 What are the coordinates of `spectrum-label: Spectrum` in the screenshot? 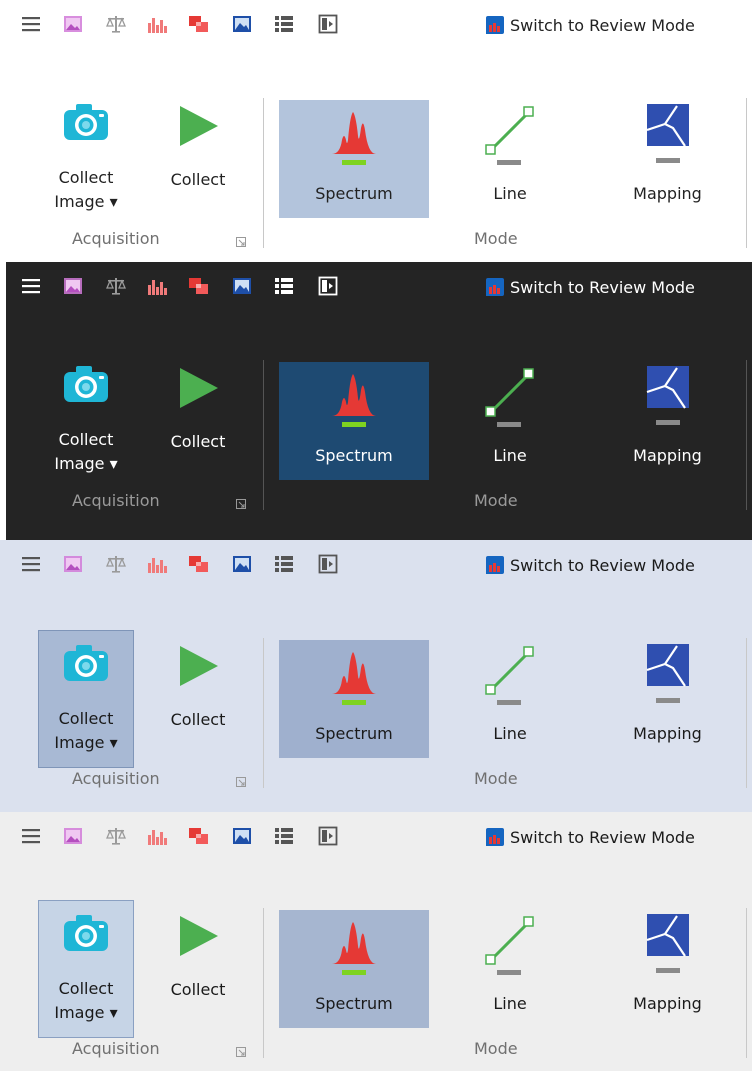 It's located at (354, 193).